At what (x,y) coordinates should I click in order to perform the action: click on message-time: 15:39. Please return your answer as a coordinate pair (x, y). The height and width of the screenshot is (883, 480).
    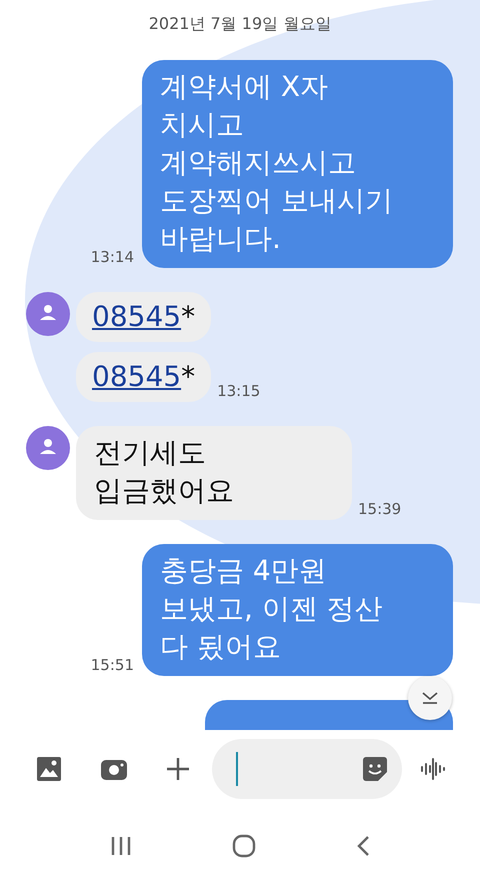
    Looking at the image, I should click on (380, 509).